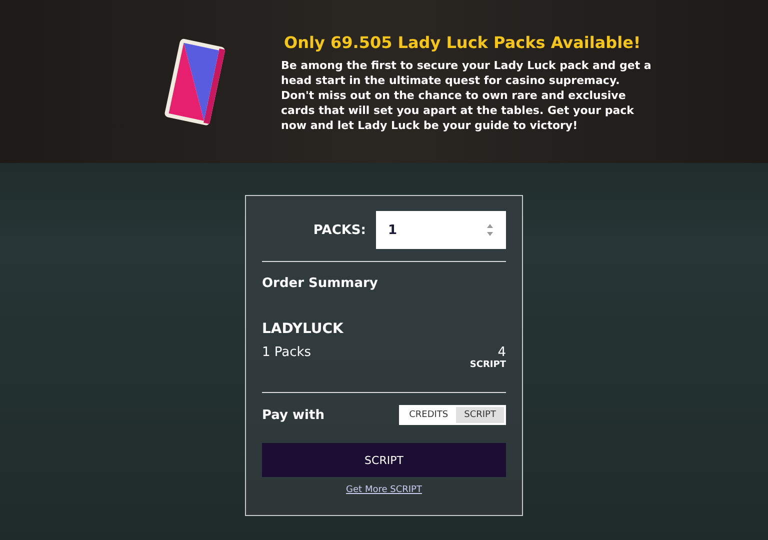 The width and height of the screenshot is (768, 540). I want to click on packs-label: PACKS:, so click(339, 230).